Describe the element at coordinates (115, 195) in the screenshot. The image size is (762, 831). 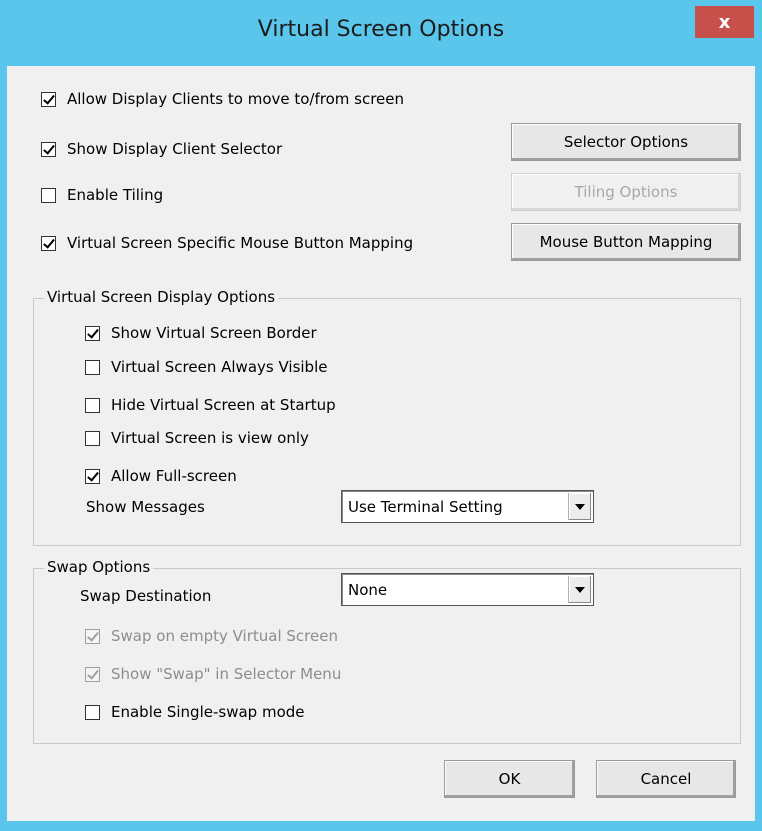
I see `option-label: Enable Tiling` at that location.